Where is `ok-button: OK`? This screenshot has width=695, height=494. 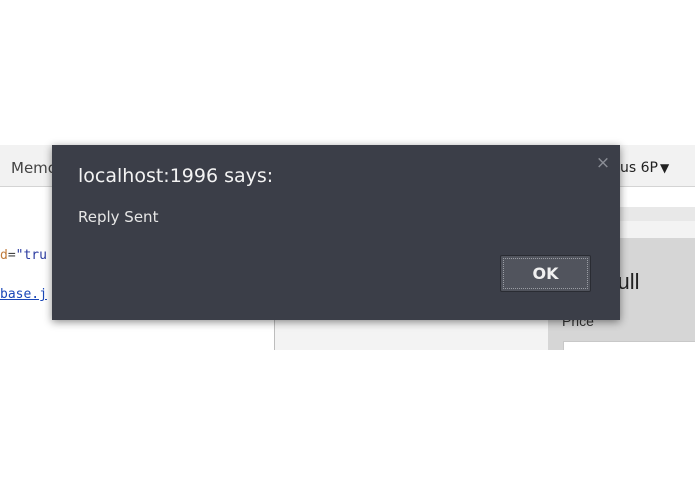 ok-button: OK is located at coordinates (545, 273).